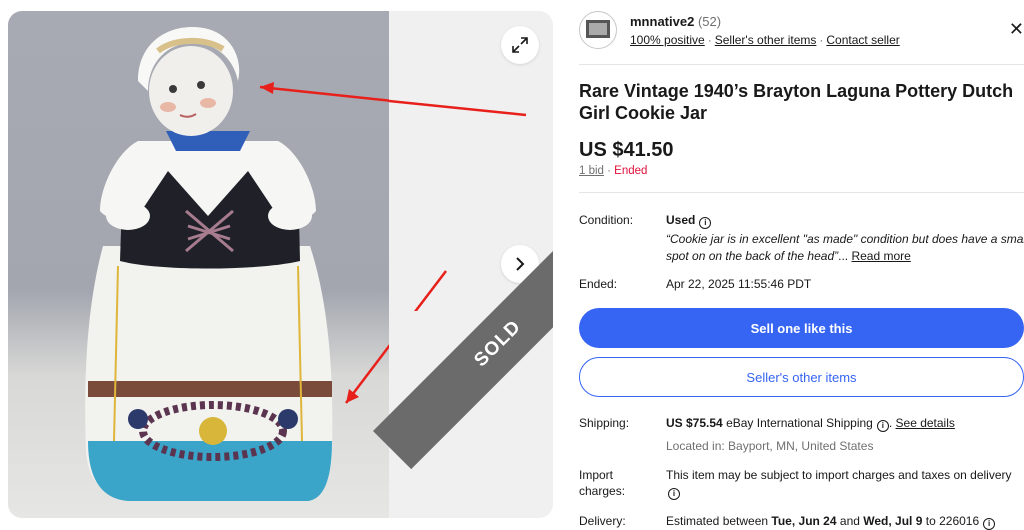 The width and height of the screenshot is (1024, 530). What do you see at coordinates (596, 475) in the screenshot?
I see `import-label-line1: Import` at bounding box center [596, 475].